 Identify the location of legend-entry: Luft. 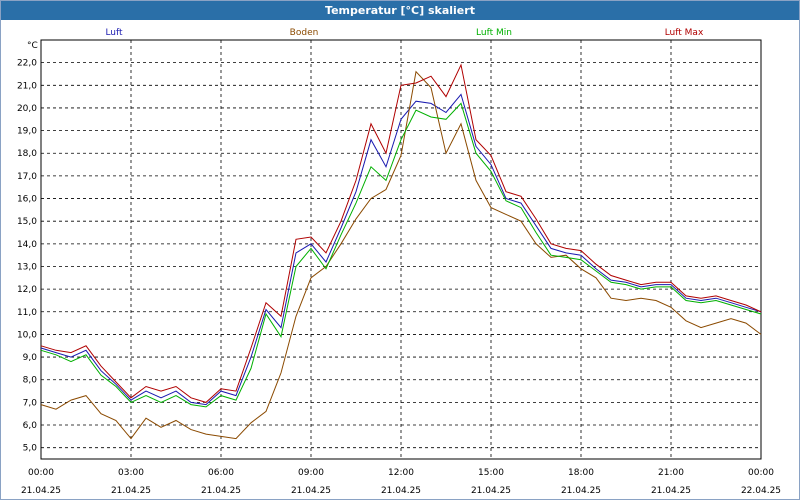
(114, 33).